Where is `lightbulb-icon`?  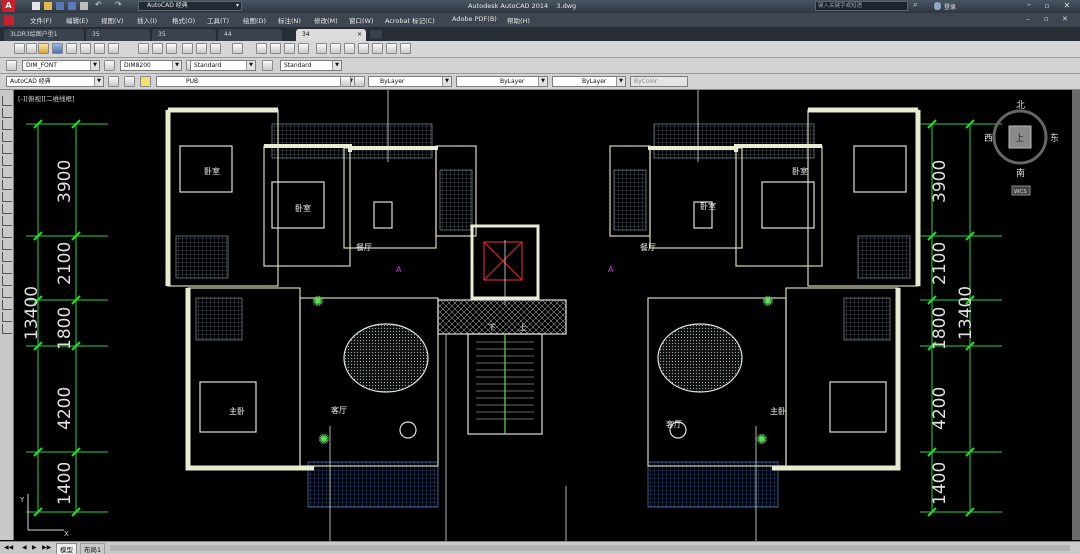 lightbulb-icon is located at coordinates (145, 81).